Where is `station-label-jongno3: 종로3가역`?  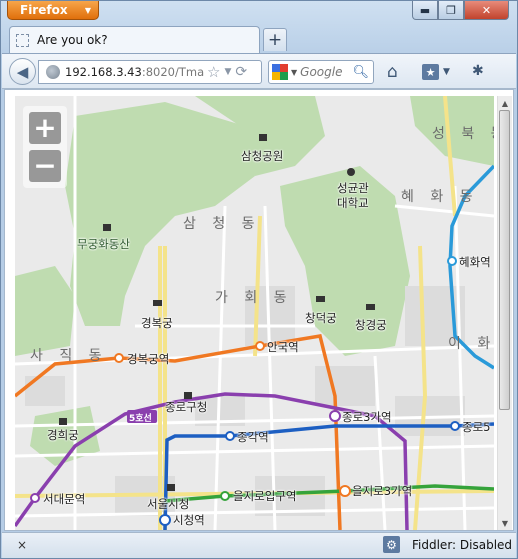 station-label-jongno3: 종로3가역 is located at coordinates (367, 417).